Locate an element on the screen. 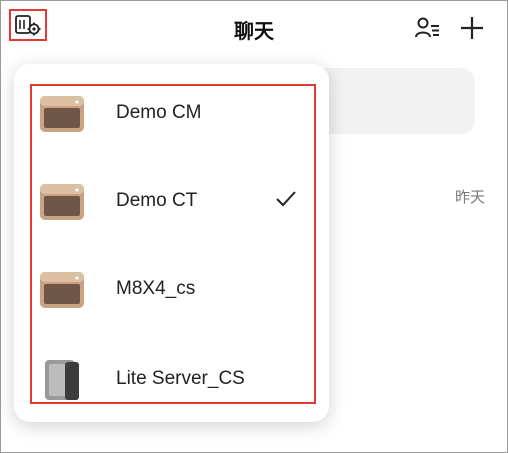 This screenshot has width=508, height=453. add-button is located at coordinates (472, 28).